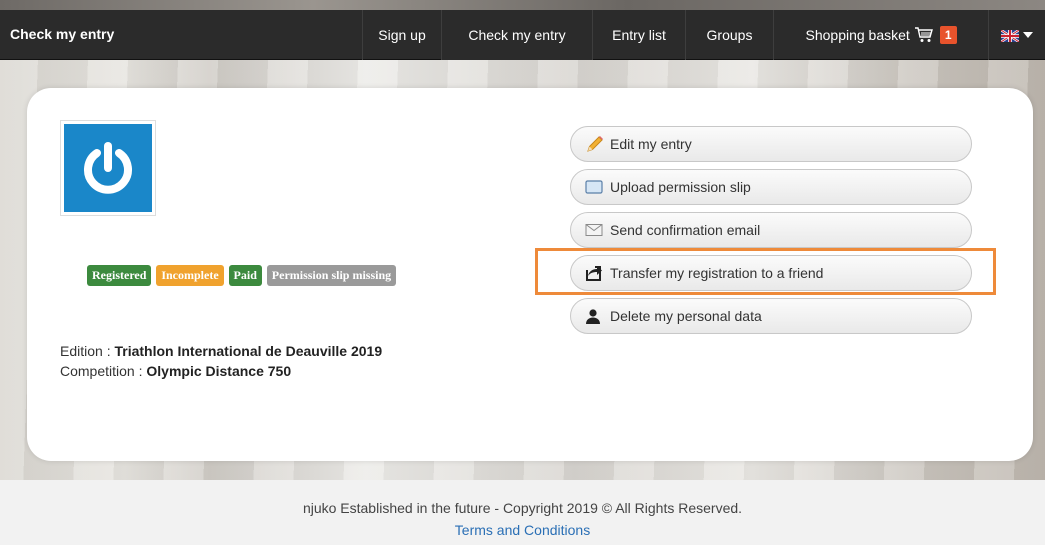 This screenshot has width=1045, height=545. I want to click on nav-sign-up-label: Sign up, so click(402, 35).